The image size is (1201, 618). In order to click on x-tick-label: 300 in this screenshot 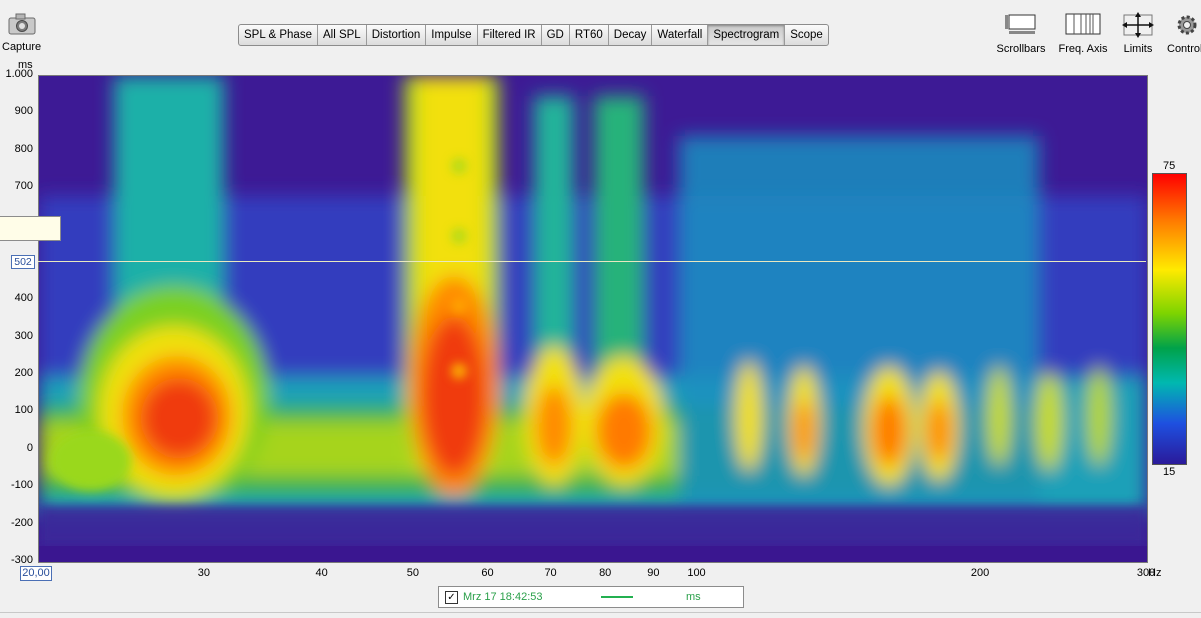, I will do `click(1146, 573)`.